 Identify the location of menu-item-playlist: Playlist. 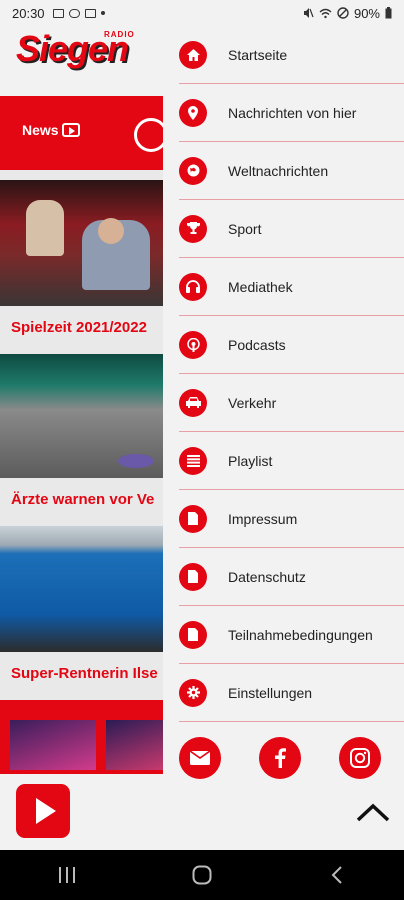
(291, 461).